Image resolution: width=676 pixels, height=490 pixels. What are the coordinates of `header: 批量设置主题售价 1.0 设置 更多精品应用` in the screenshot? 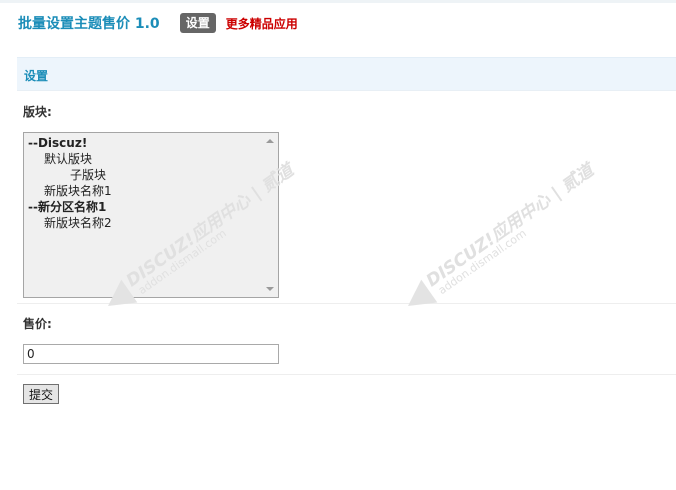 It's located at (158, 23).